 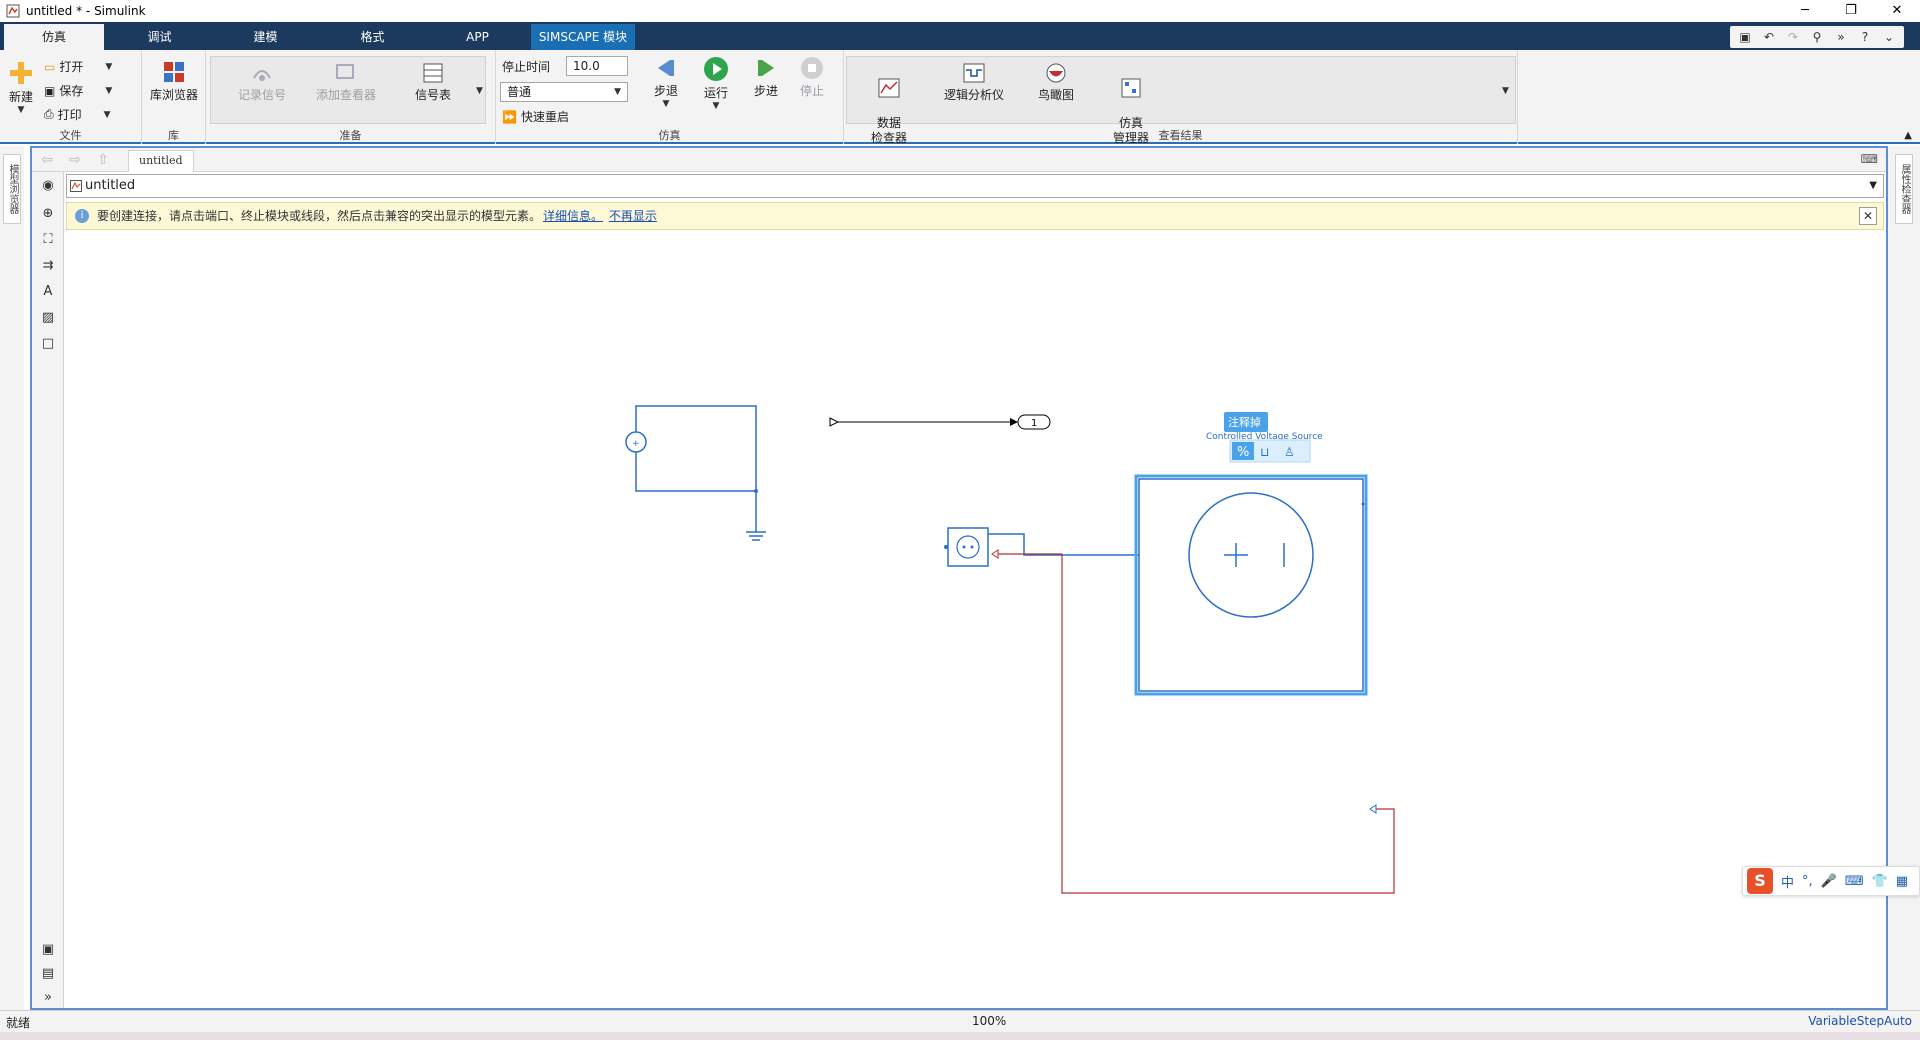 I want to click on group-prepare: 记录信号 添加查看器 信号表 ▼ 准备, so click(x=351, y=97).